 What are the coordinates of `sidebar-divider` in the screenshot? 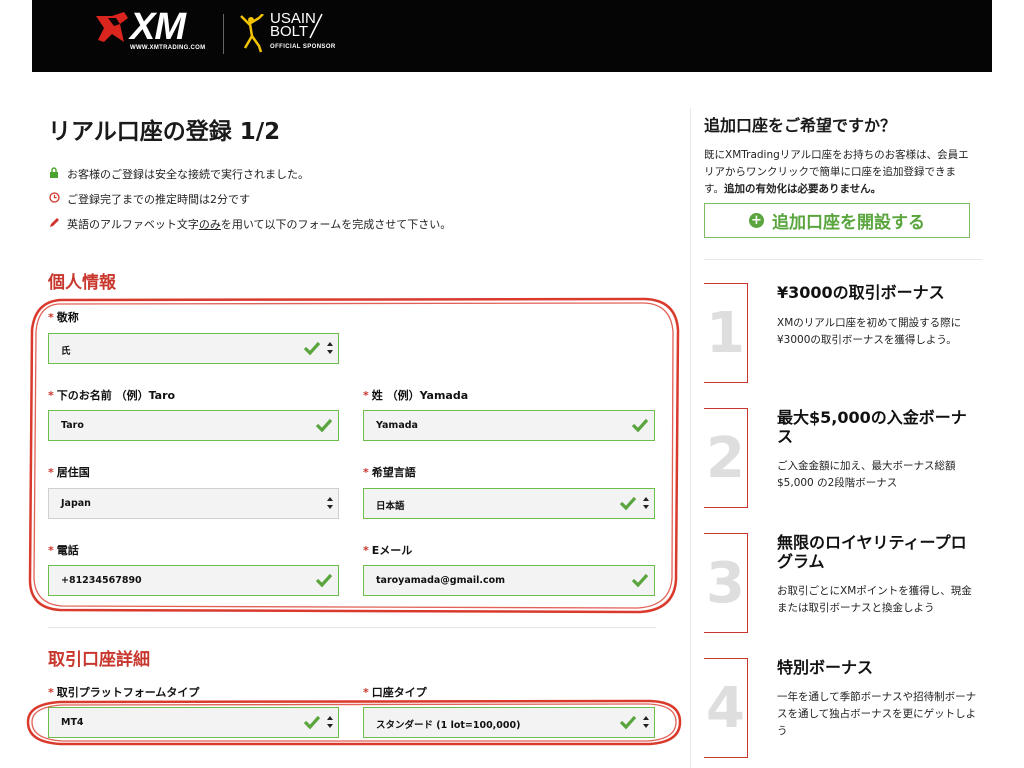 It's located at (690, 438).